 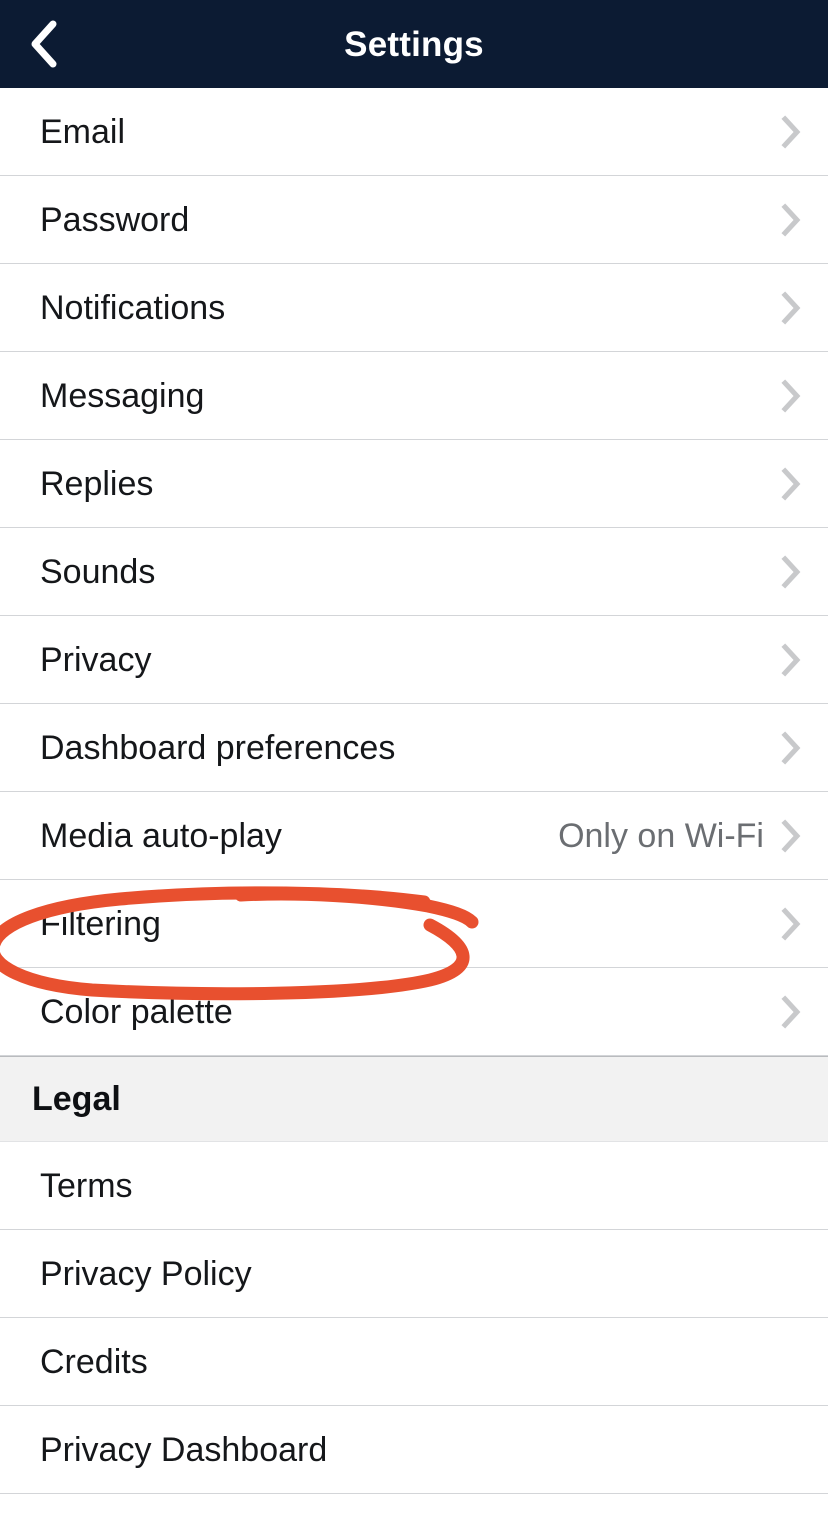 What do you see at coordinates (96, 659) in the screenshot?
I see `row-label: Privacy` at bounding box center [96, 659].